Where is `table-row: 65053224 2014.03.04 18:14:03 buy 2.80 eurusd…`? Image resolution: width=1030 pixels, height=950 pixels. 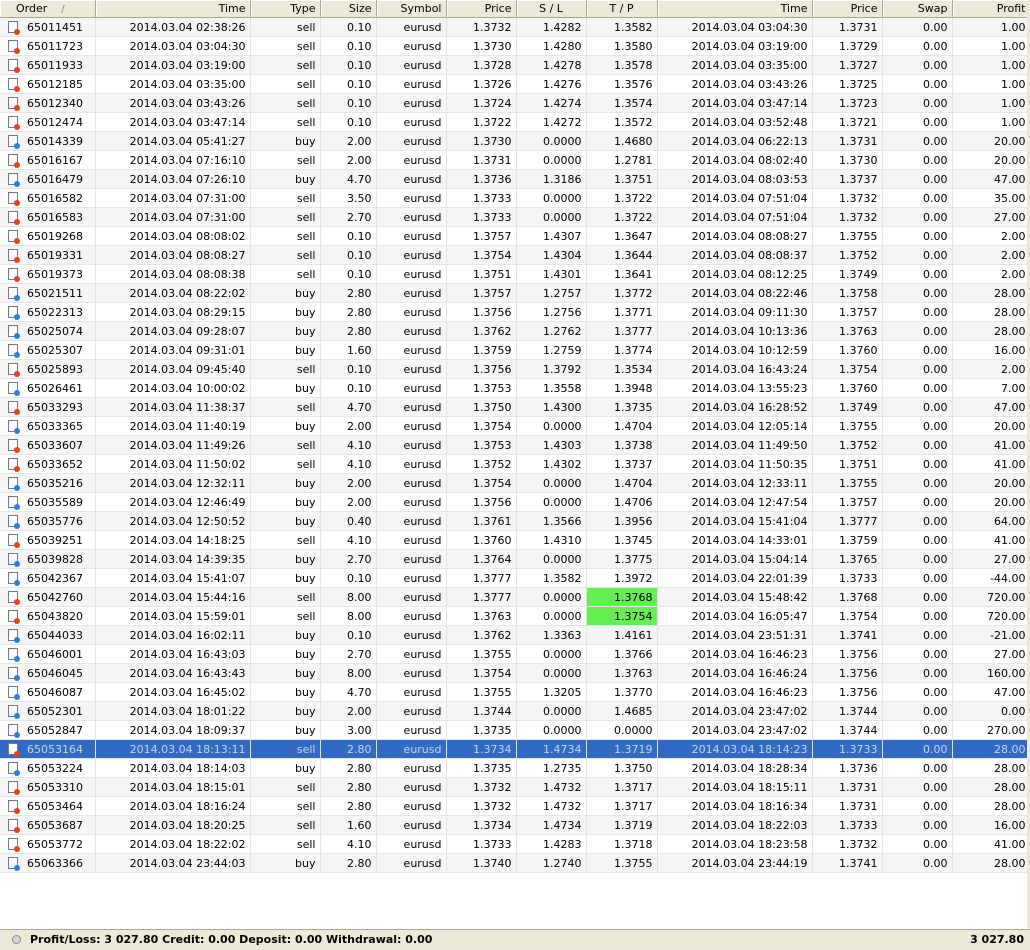 table-row: 65053224 2014.03.04 18:14:03 buy 2.80 eurusd… is located at coordinates (515, 768).